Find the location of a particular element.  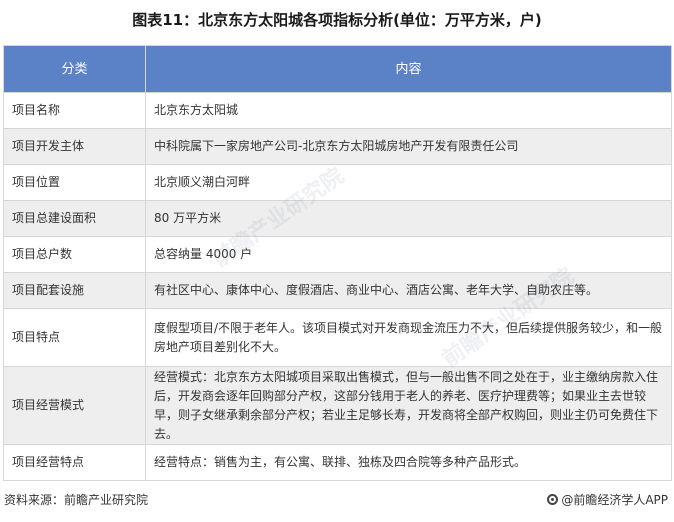

table-row: 项目开发主体 中科院属下一家房地产公司-北京东方太阳城房地产开发有限责任公司 is located at coordinates (337, 146).